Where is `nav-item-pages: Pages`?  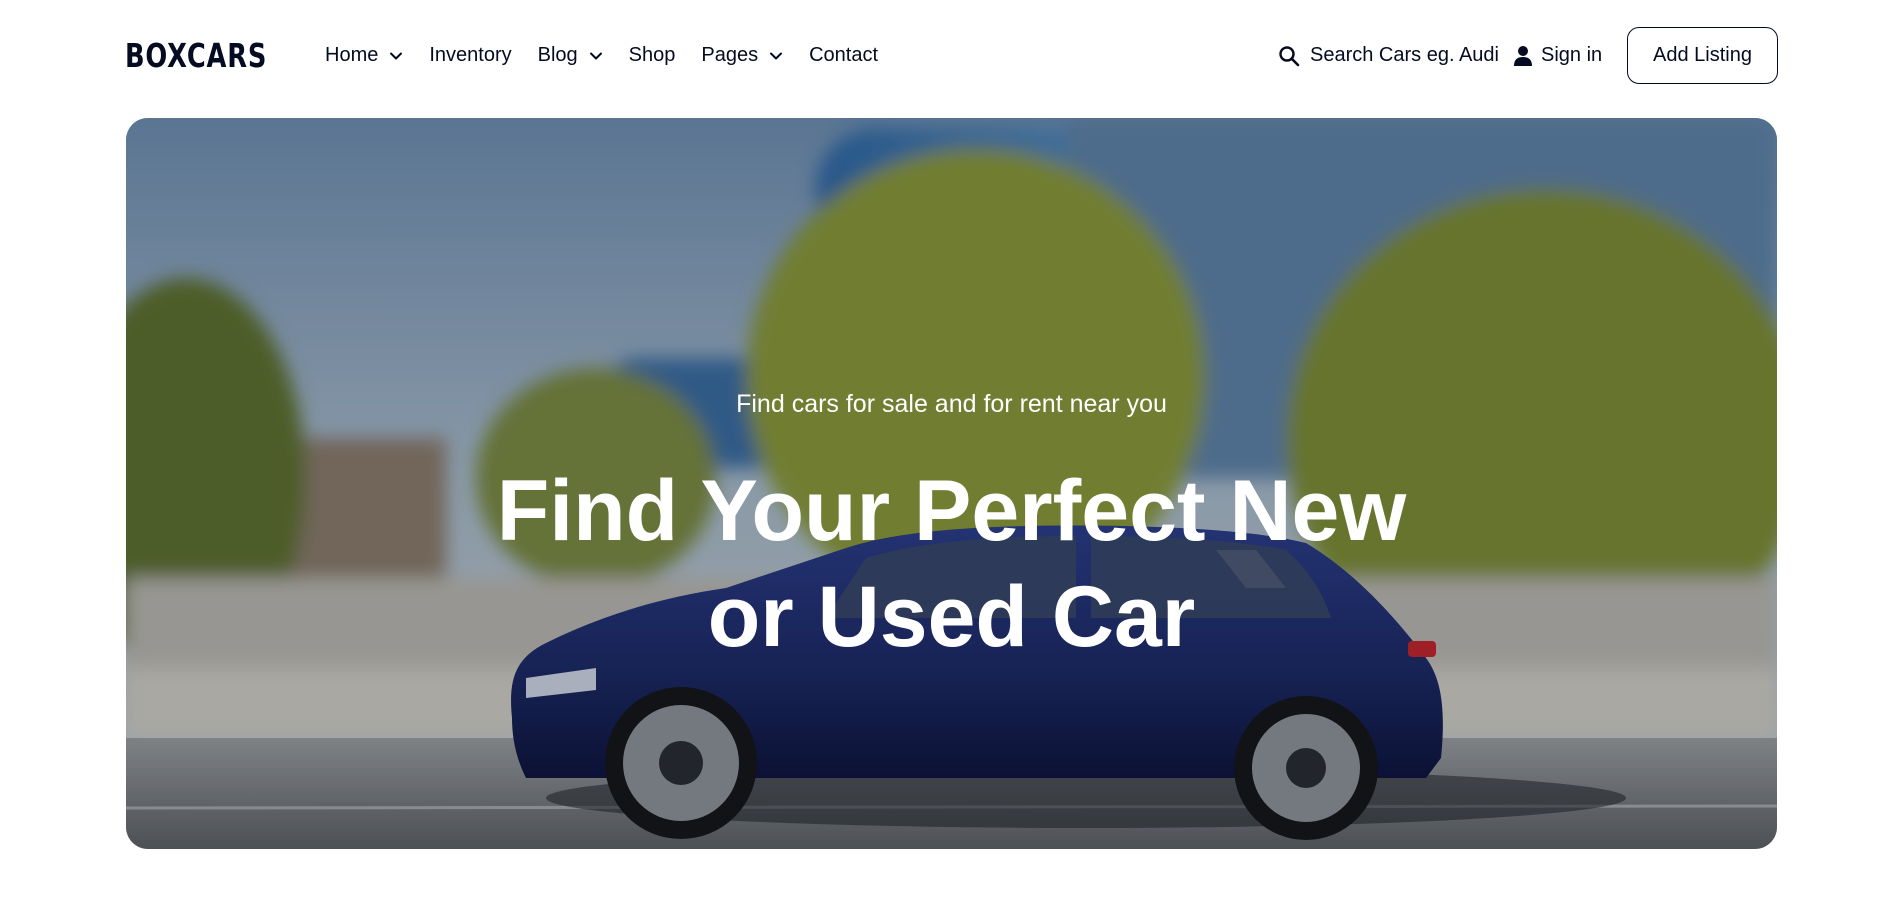
nav-item-pages: Pages is located at coordinates (742, 55).